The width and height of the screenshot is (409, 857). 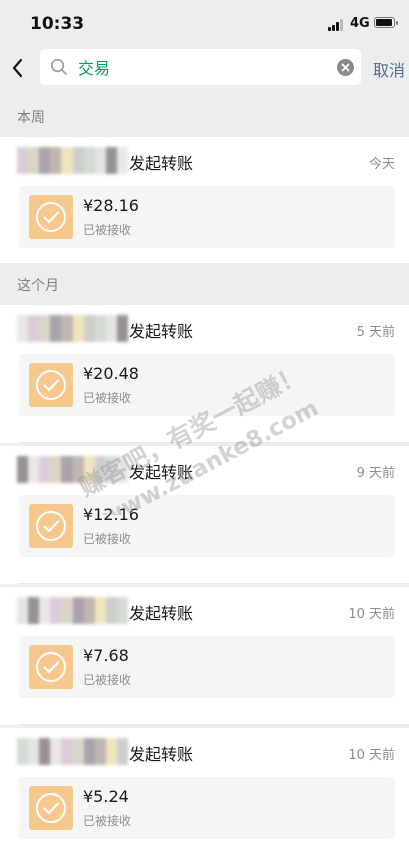 What do you see at coordinates (207, 808) in the screenshot?
I see `transfer-card: ¥5.24 已被接收` at bounding box center [207, 808].